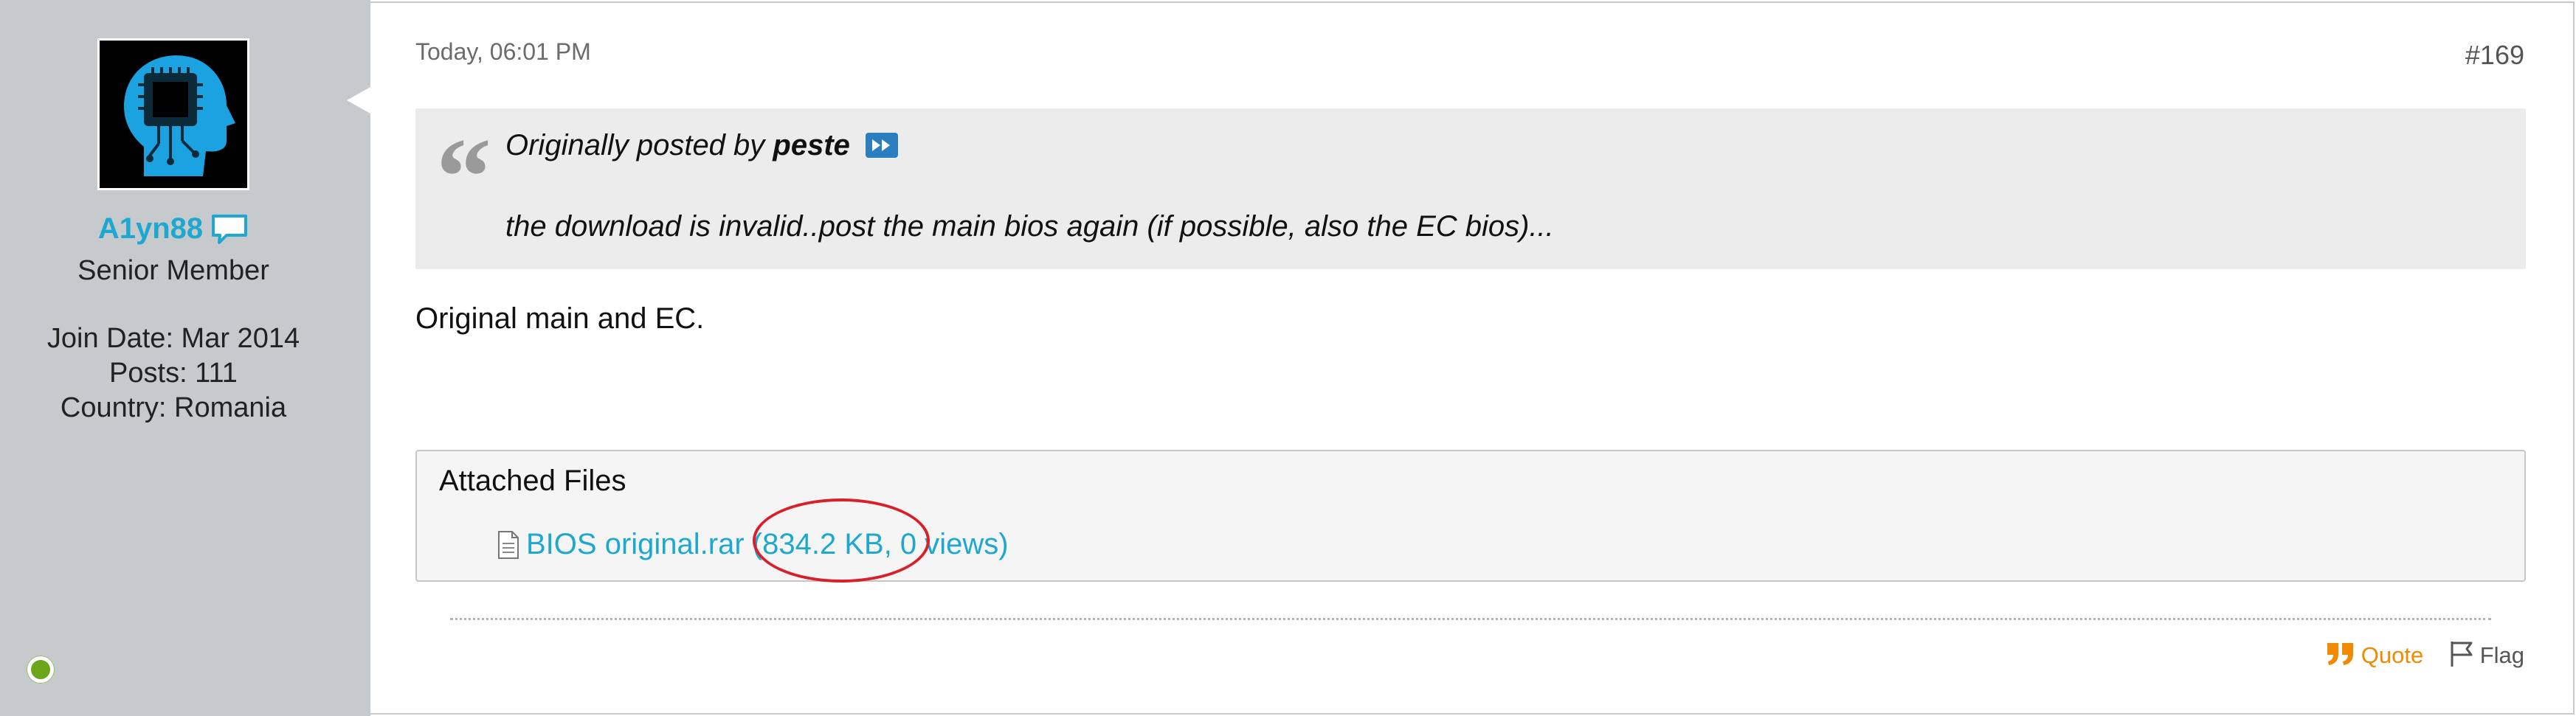 Image resolution: width=2576 pixels, height=716 pixels. Describe the element at coordinates (1470, 619) in the screenshot. I see `dotted-divider` at that location.